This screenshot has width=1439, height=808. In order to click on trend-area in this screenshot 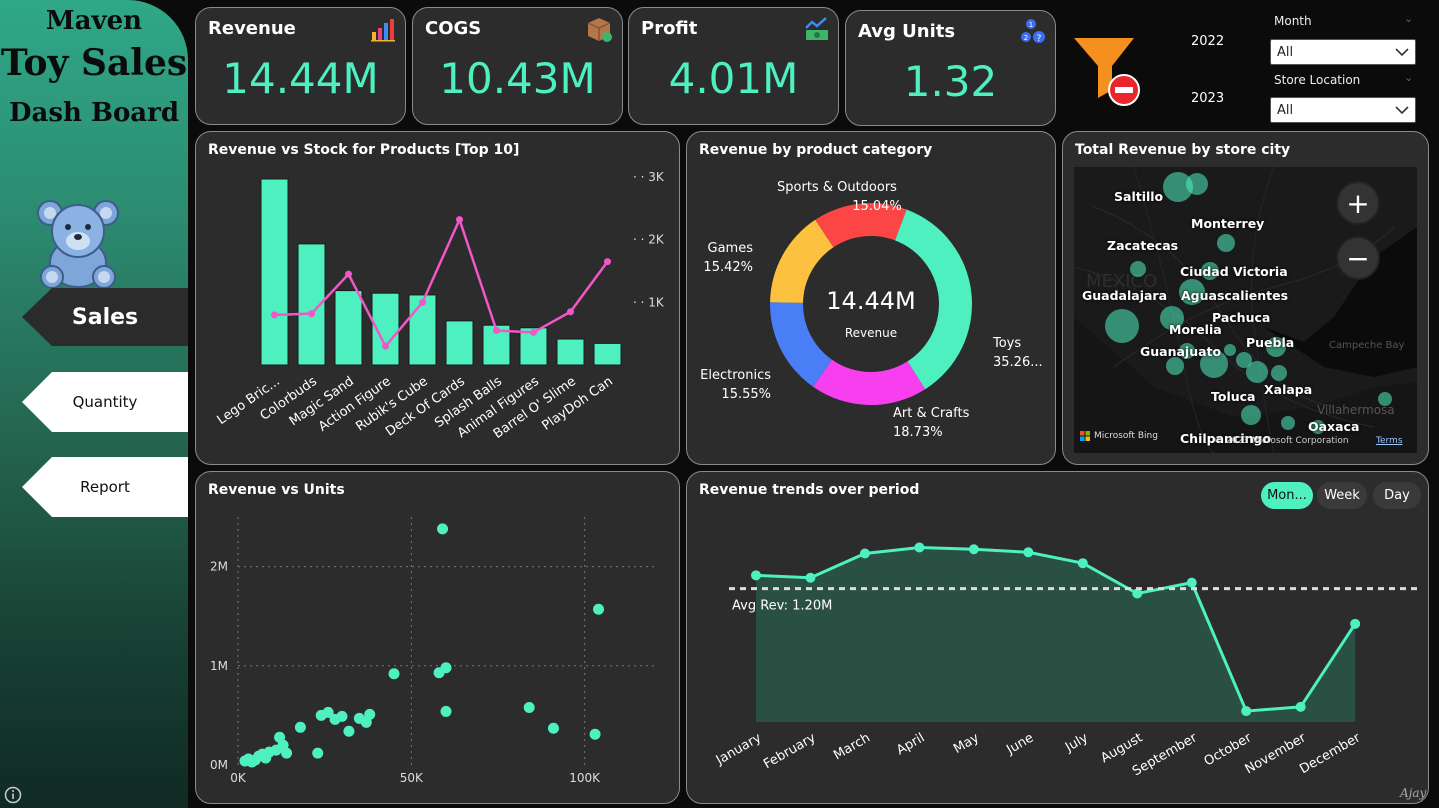, I will do `click(1056, 634)`.